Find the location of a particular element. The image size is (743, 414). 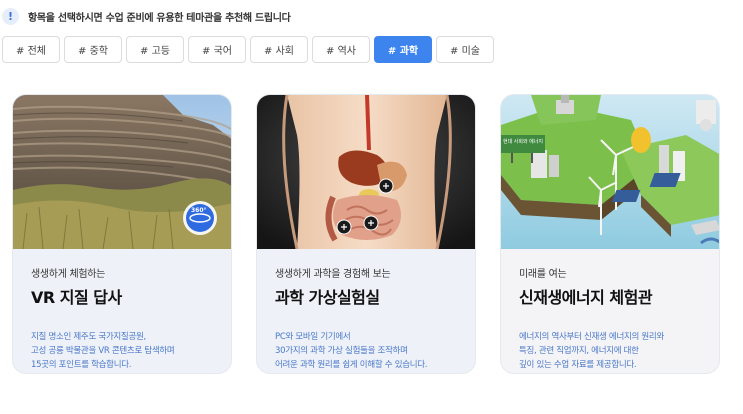

tab-art: # 미술 is located at coordinates (465, 49).